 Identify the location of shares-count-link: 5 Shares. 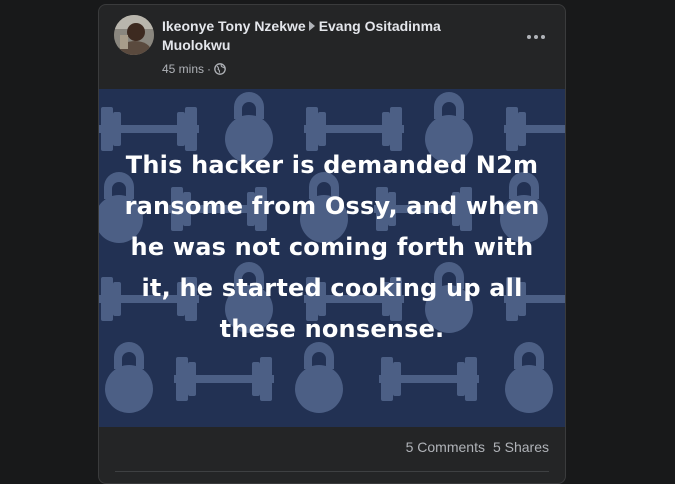
(521, 447).